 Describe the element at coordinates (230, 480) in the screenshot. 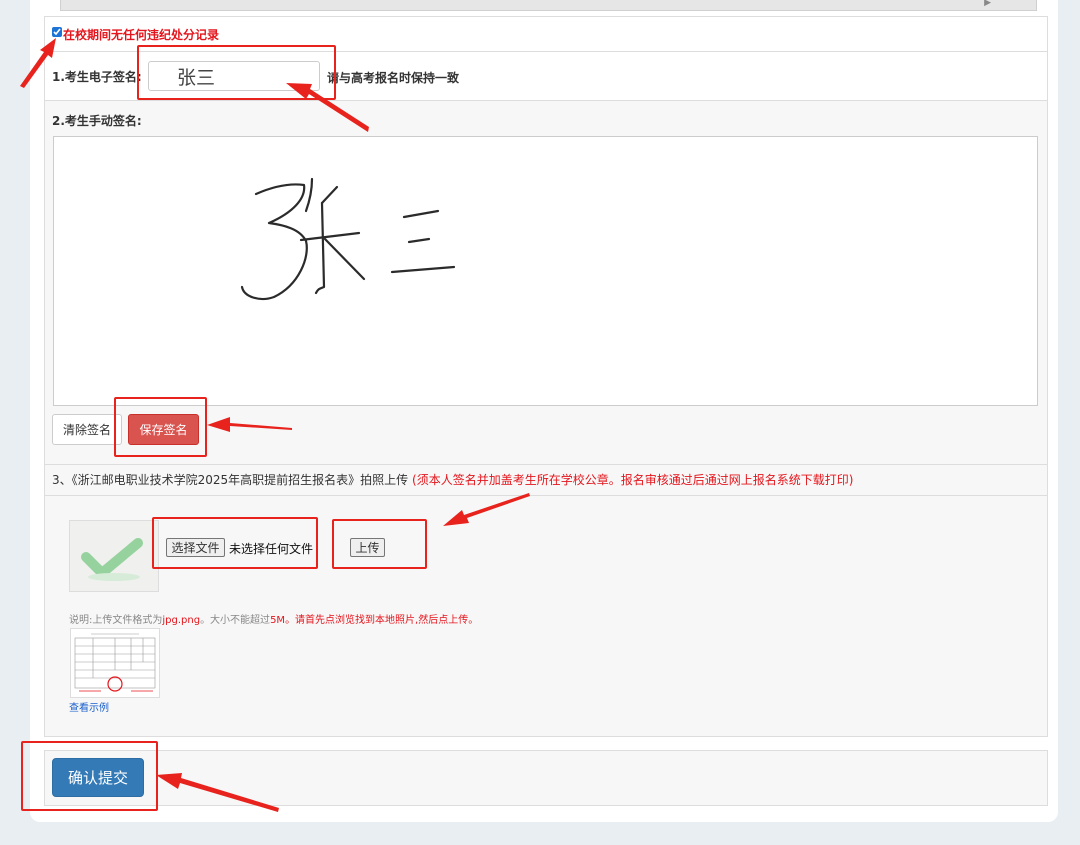

I see `upload-title-text: 3、《浙江邮电职业技术学院2025年高职提前招生报名表》拍照上传` at that location.